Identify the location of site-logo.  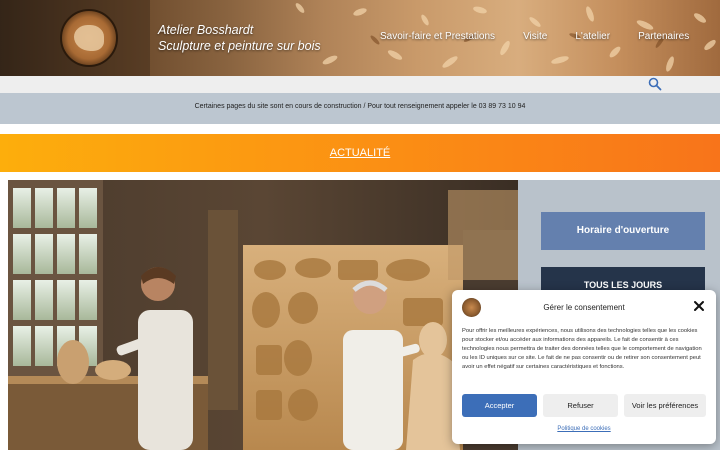
(89, 38).